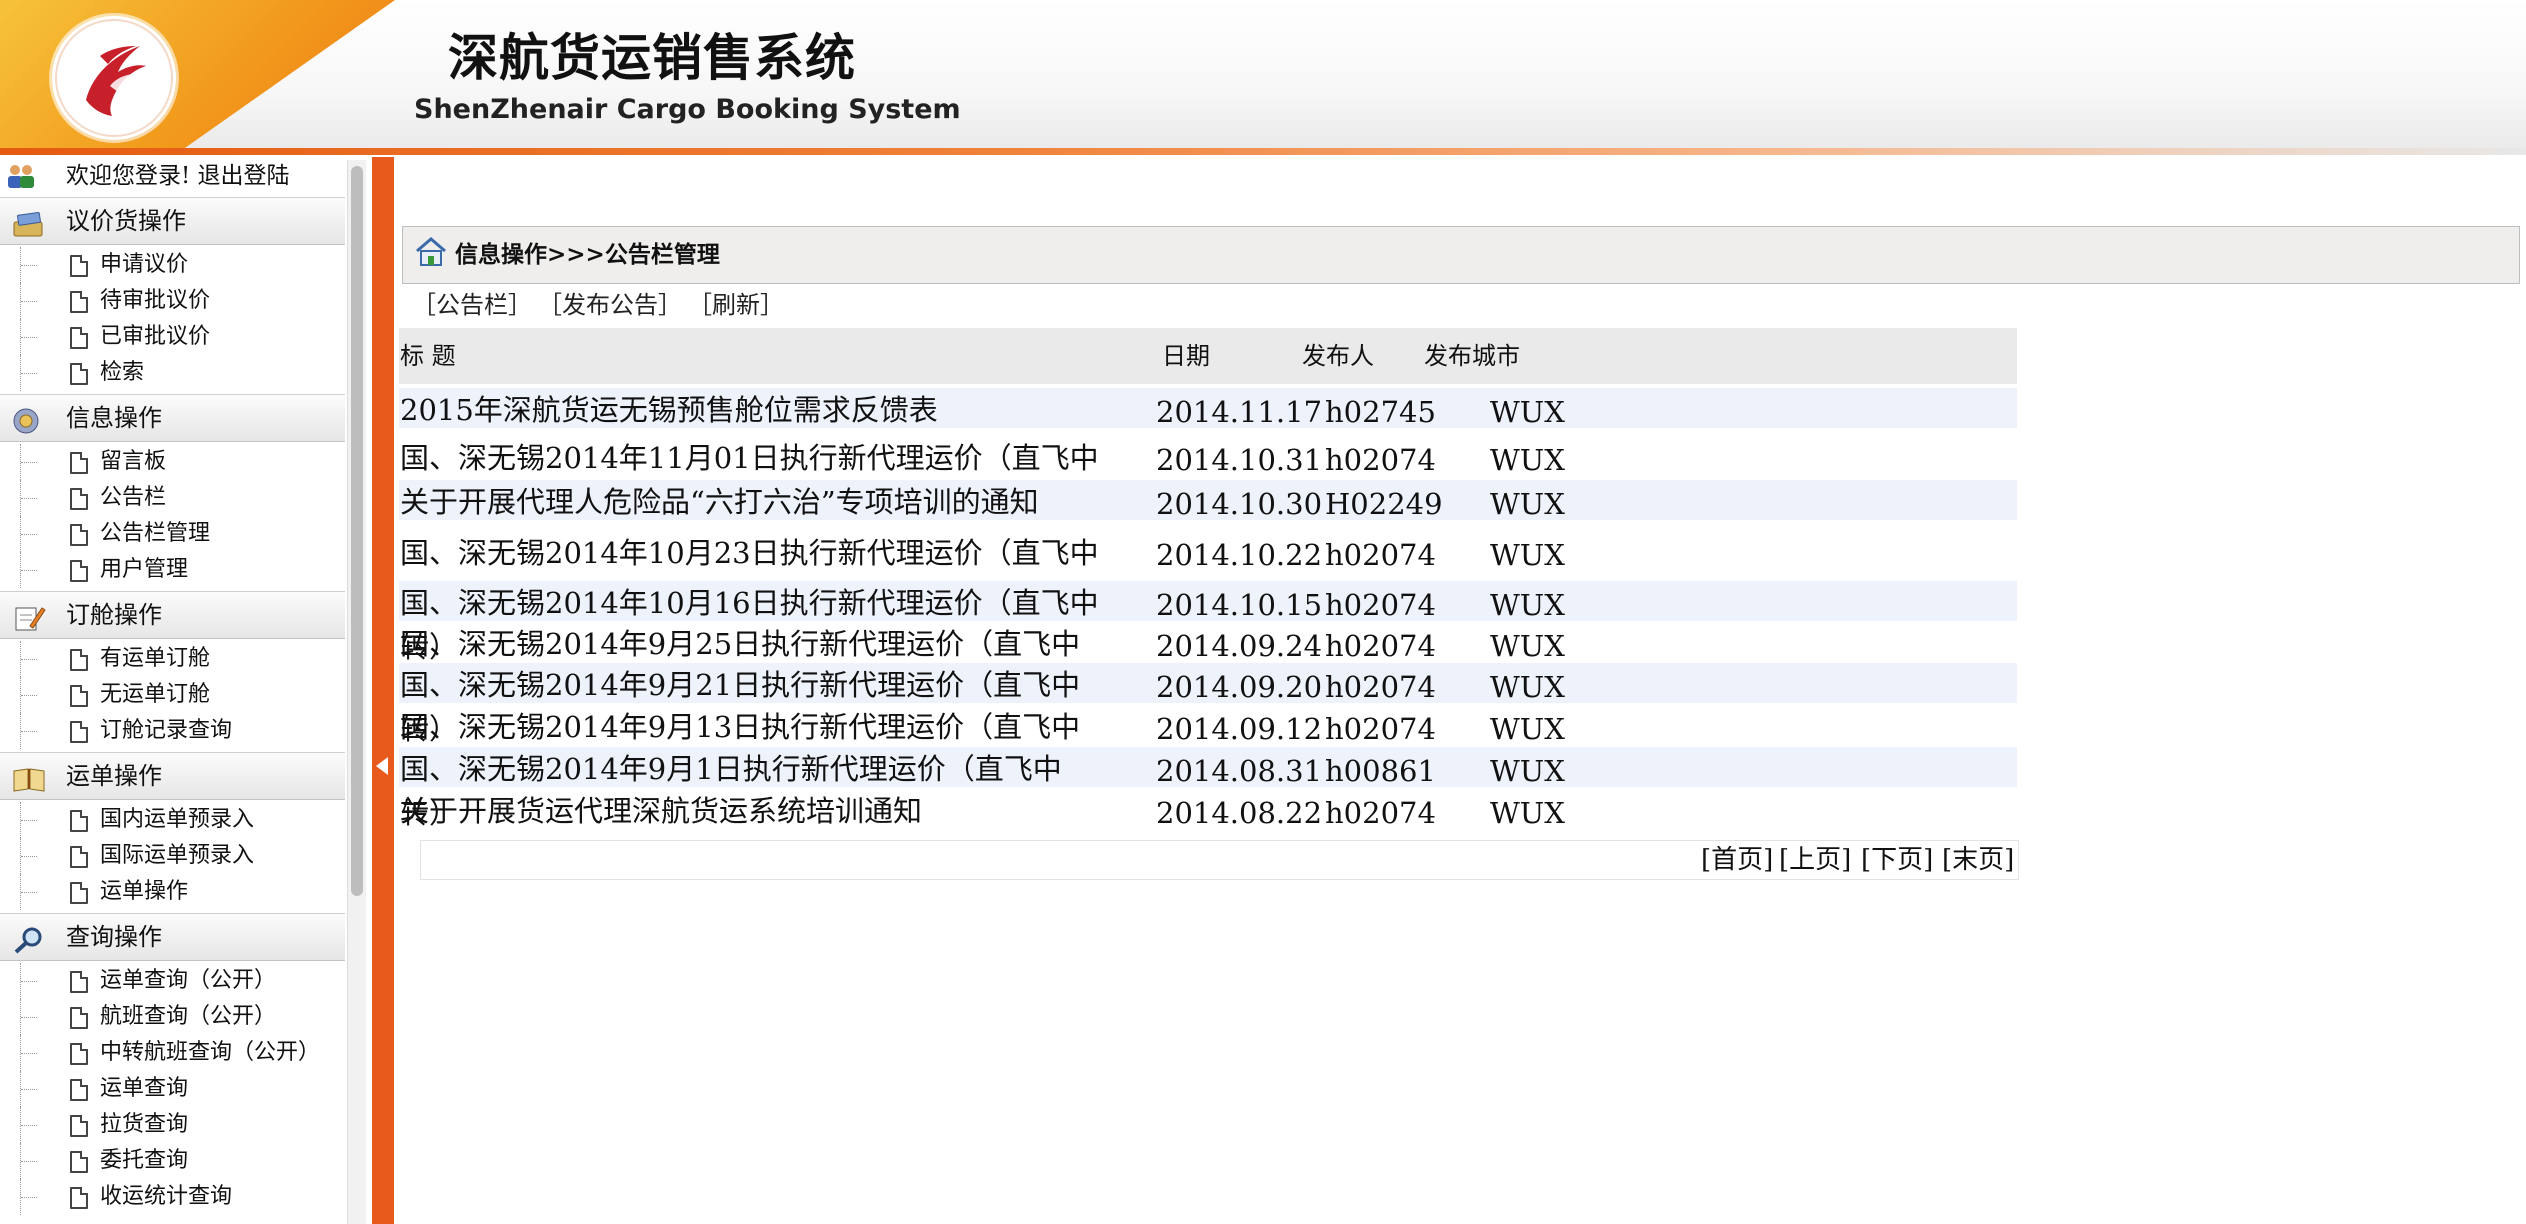 This screenshot has width=2526, height=1224. I want to click on menu-item-waybill-operation: 运单操作, so click(182, 892).